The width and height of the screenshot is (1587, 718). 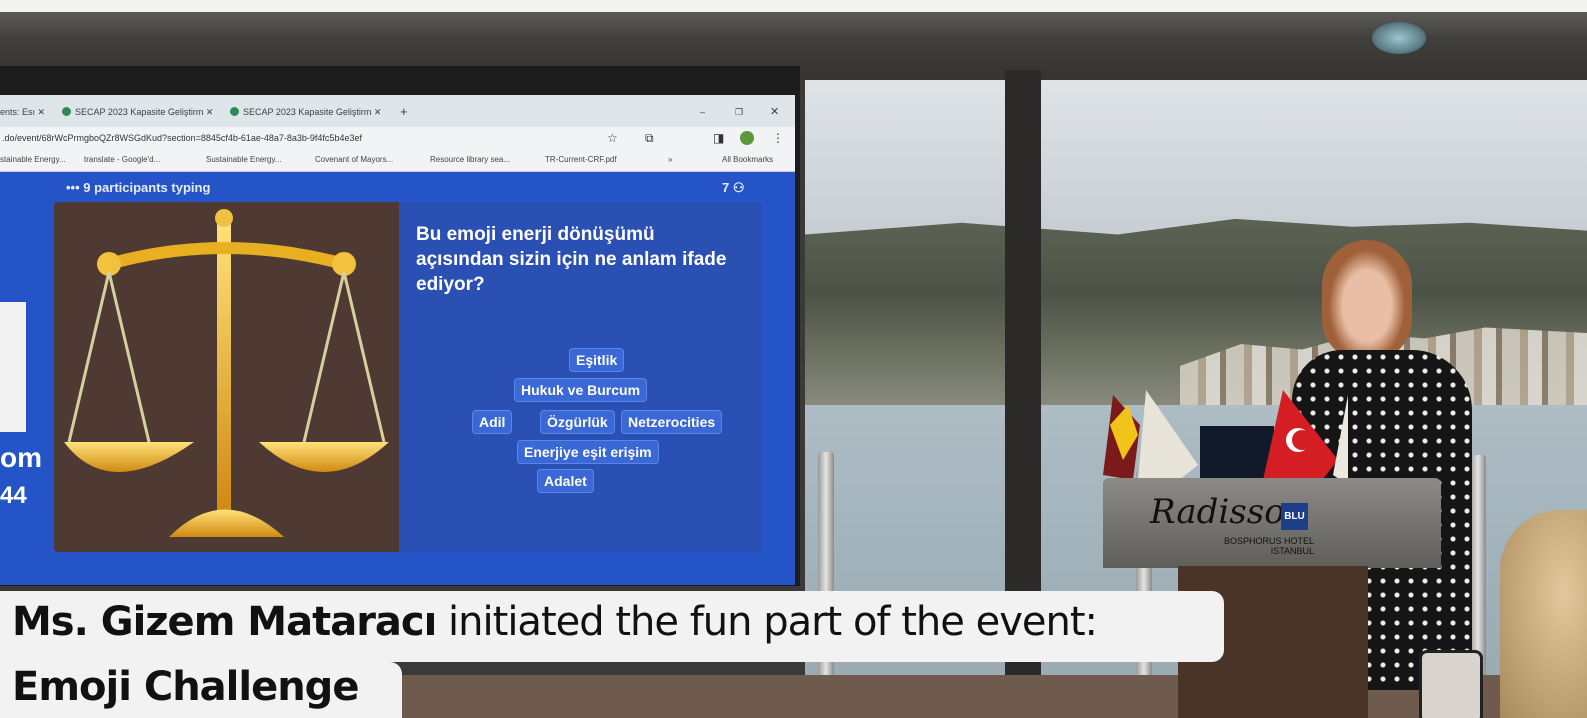 I want to click on speaker-name: Ms. Gizem Mataracı, so click(x=224, y=622).